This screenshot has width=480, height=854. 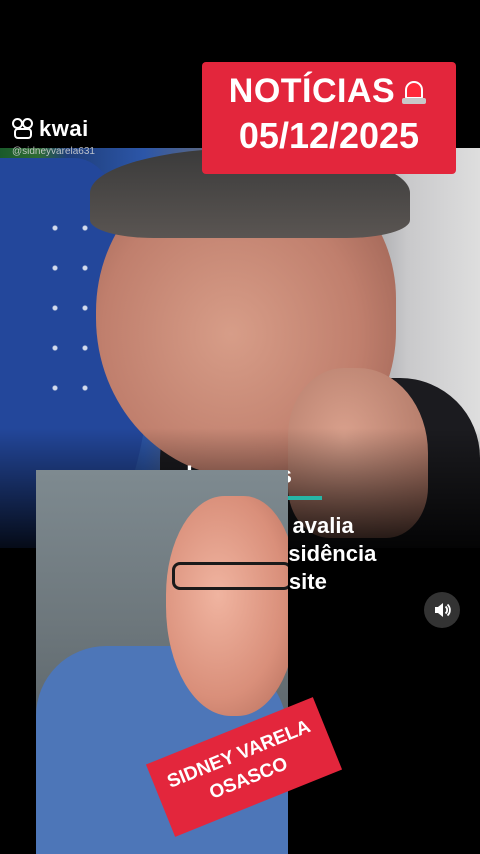 What do you see at coordinates (70, 308) in the screenshot?
I see `flag-stars` at bounding box center [70, 308].